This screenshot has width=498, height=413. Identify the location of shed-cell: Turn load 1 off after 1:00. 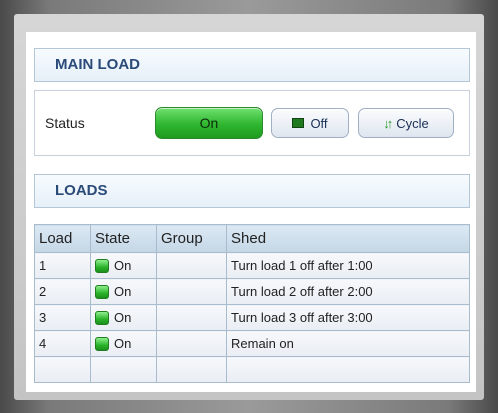
(348, 265).